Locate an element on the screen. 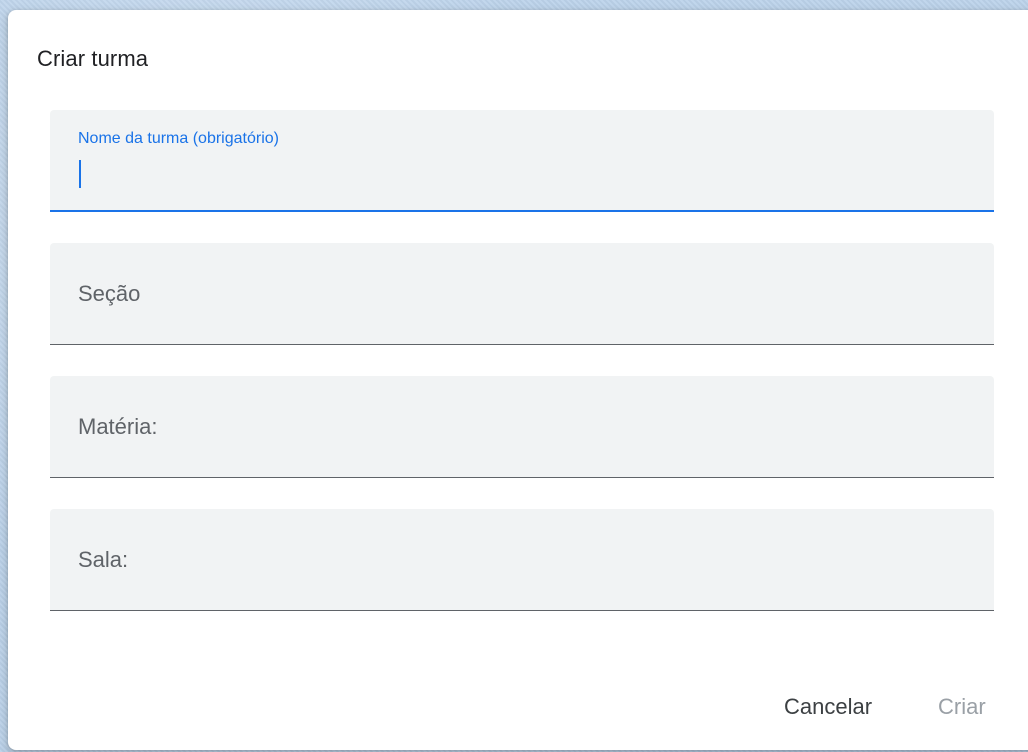  create-button: Criar is located at coordinates (962, 707).